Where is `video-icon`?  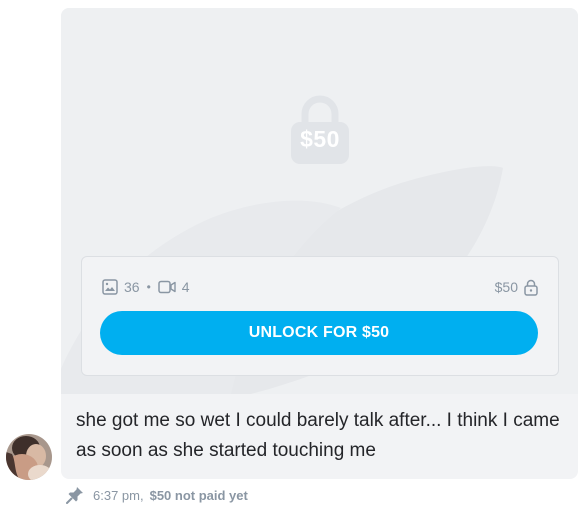
video-icon is located at coordinates (167, 287).